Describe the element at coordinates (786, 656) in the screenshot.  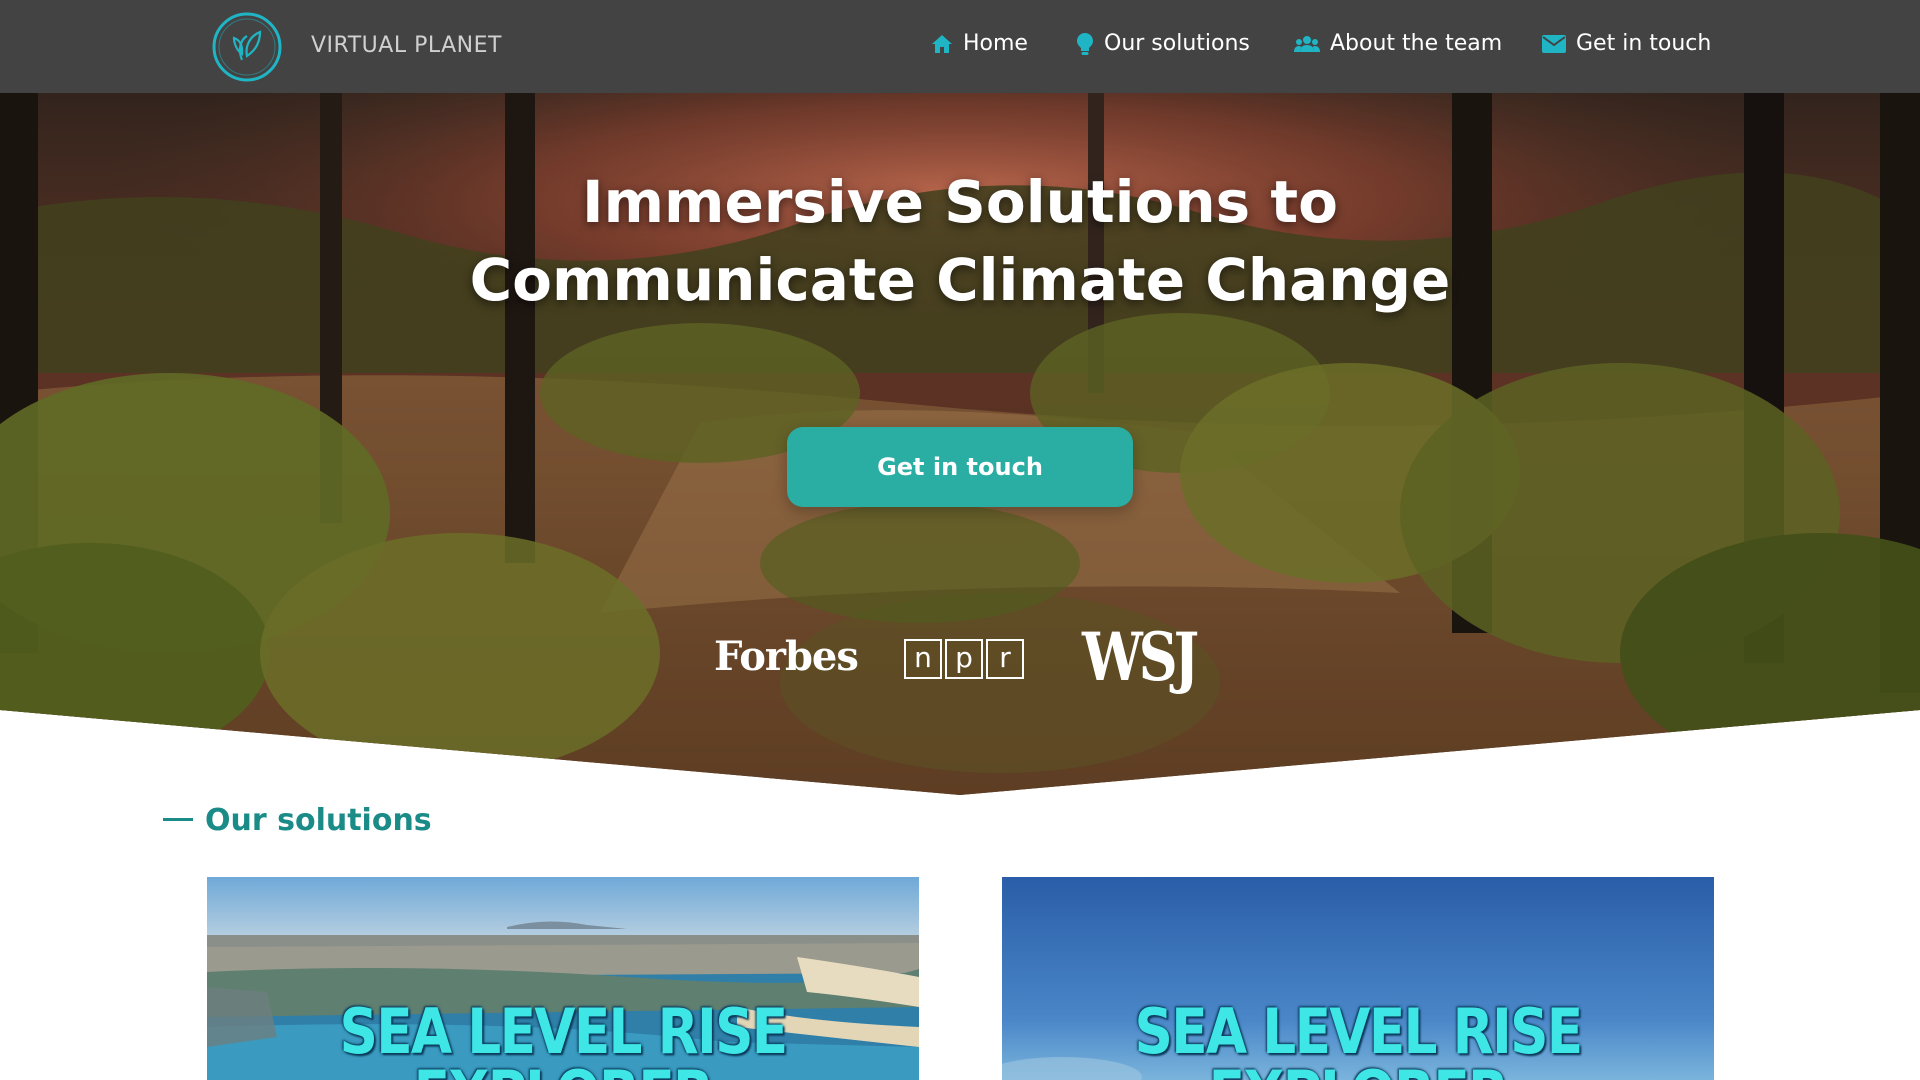
I see `forbes-logo: Forbes` at that location.